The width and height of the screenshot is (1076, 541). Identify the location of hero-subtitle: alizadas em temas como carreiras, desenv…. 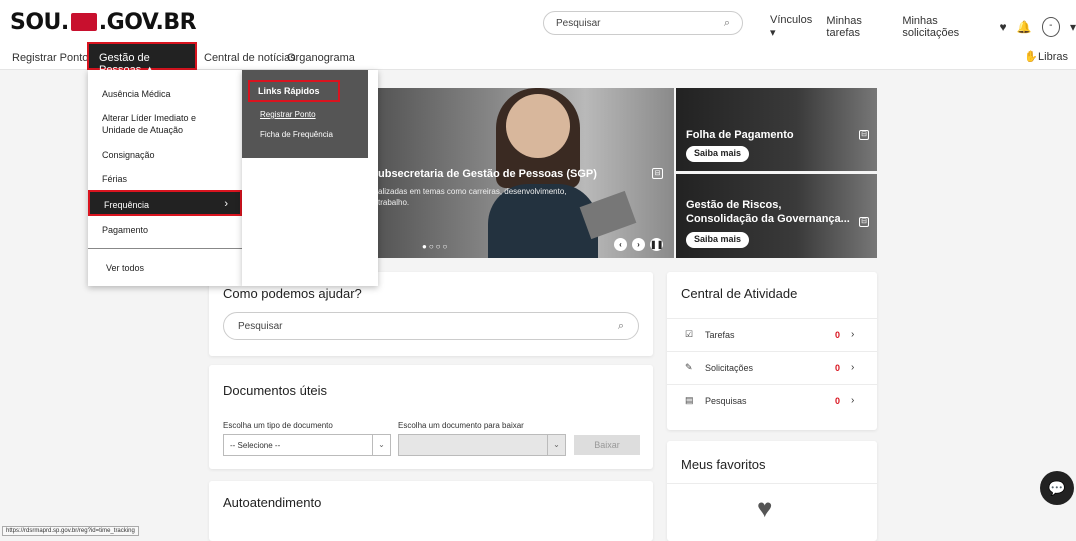
(472, 197).